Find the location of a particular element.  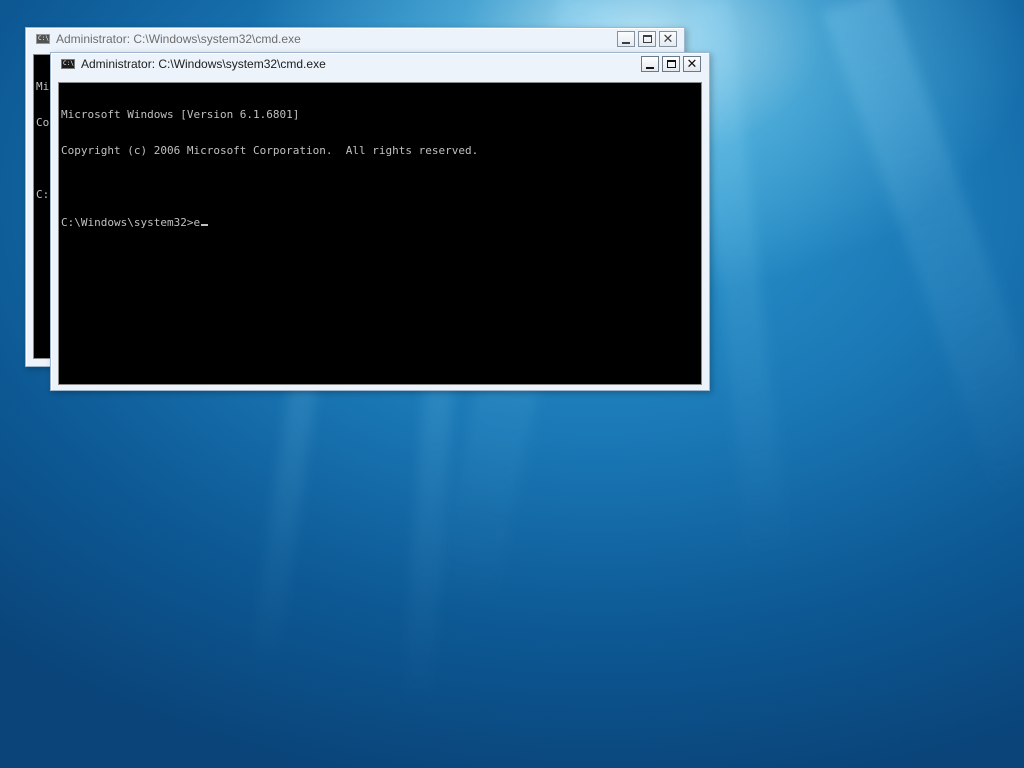

console-line: Microsoft Windows [Version 6.1.6801] is located at coordinates (180, 114).